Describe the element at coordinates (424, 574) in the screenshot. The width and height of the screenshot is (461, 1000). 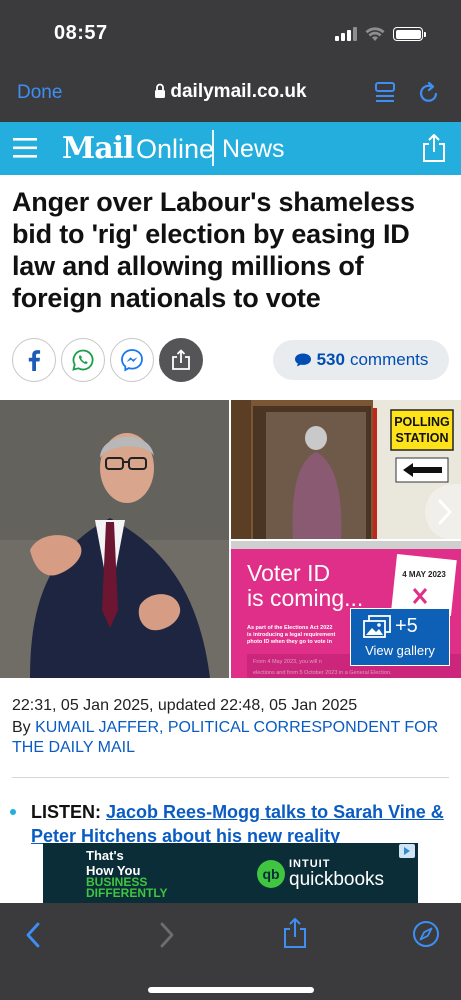
I see `voter-id-date: 4 MAY 2023` at that location.